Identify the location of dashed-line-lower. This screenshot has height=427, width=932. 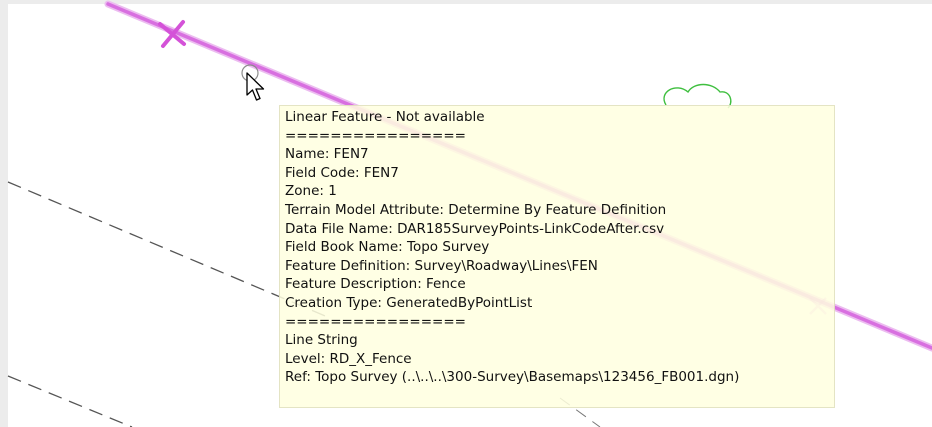
(70, 401).